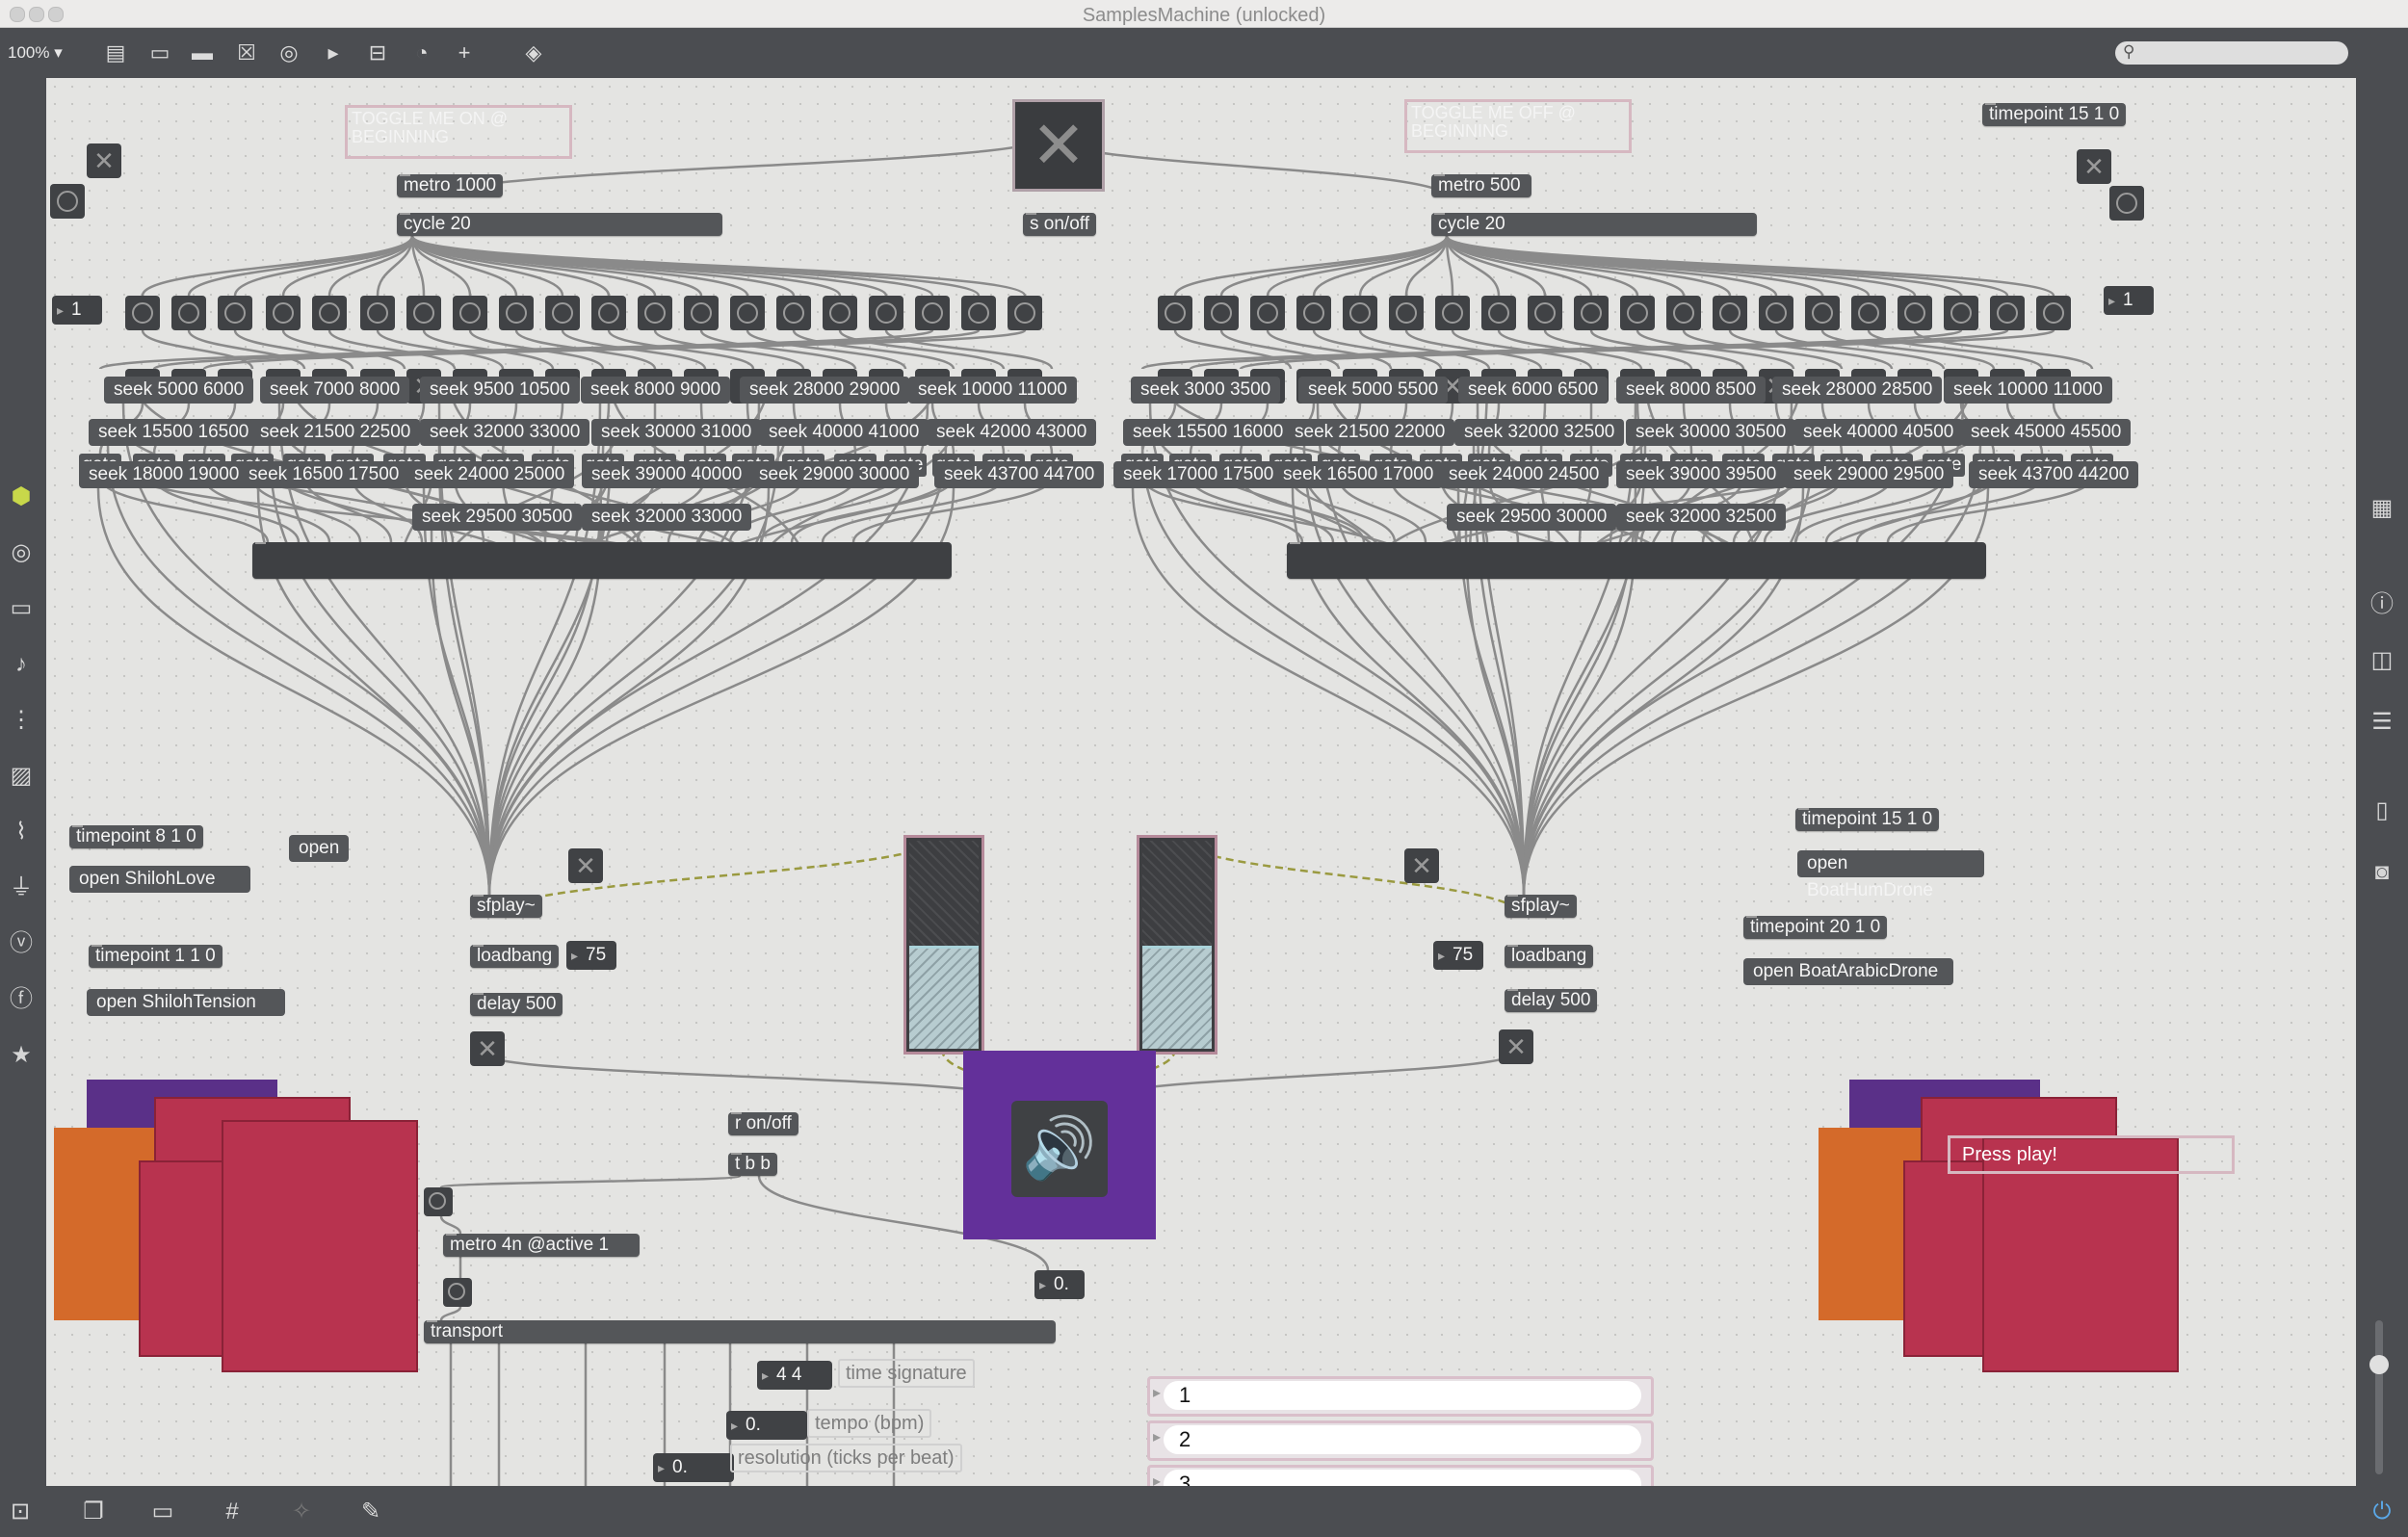  I want to click on open-boathumdrone: open BoatHumDrone, so click(1890, 863).